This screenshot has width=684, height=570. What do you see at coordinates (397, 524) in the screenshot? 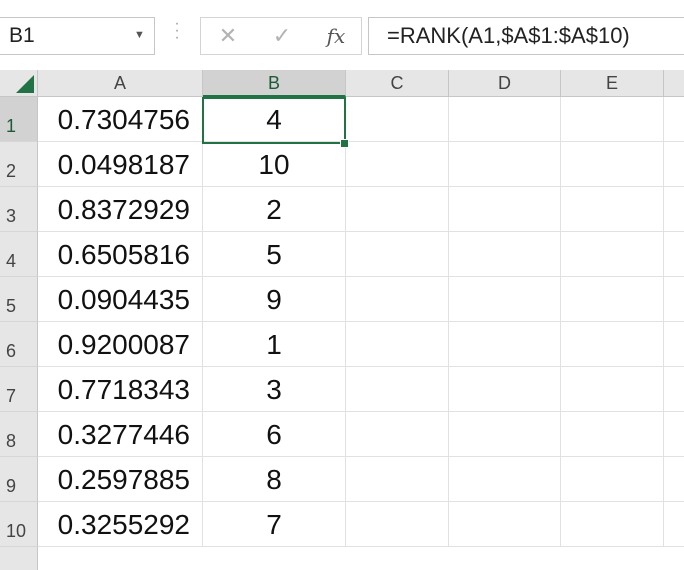
I see `cell-c10` at bounding box center [397, 524].